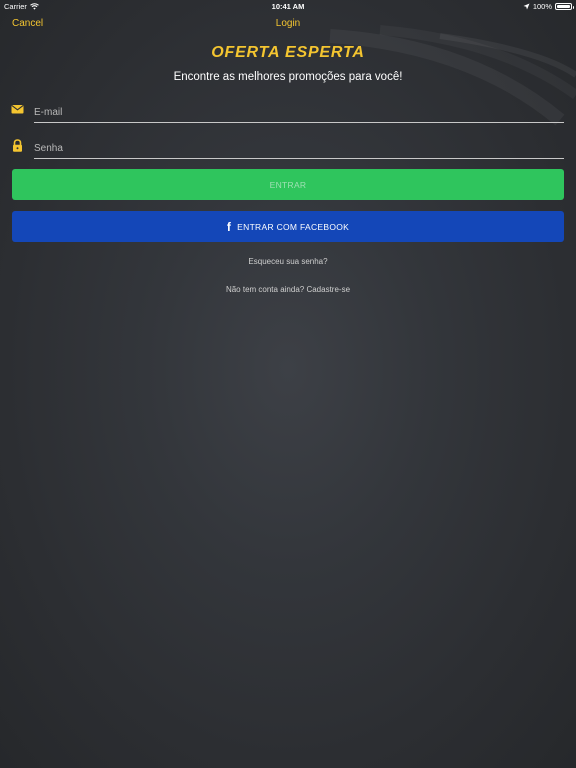  I want to click on location-arrow-icon, so click(526, 6).